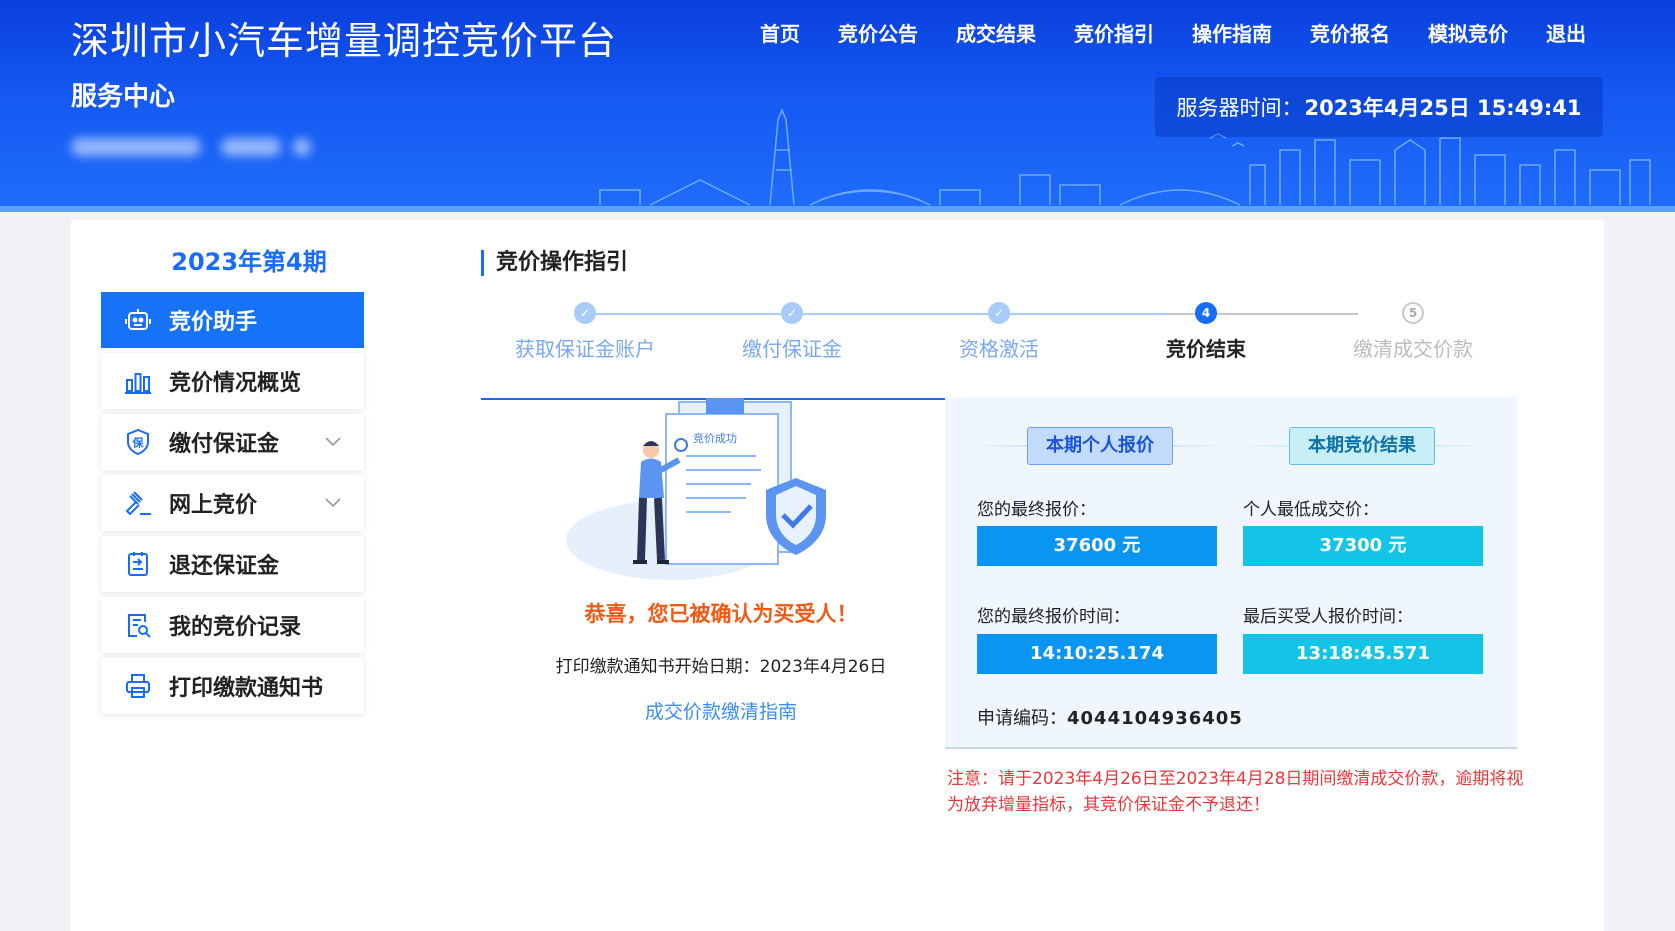  I want to click on last-buyer-time-label: 最后买受人报价时间：, so click(1328, 617).